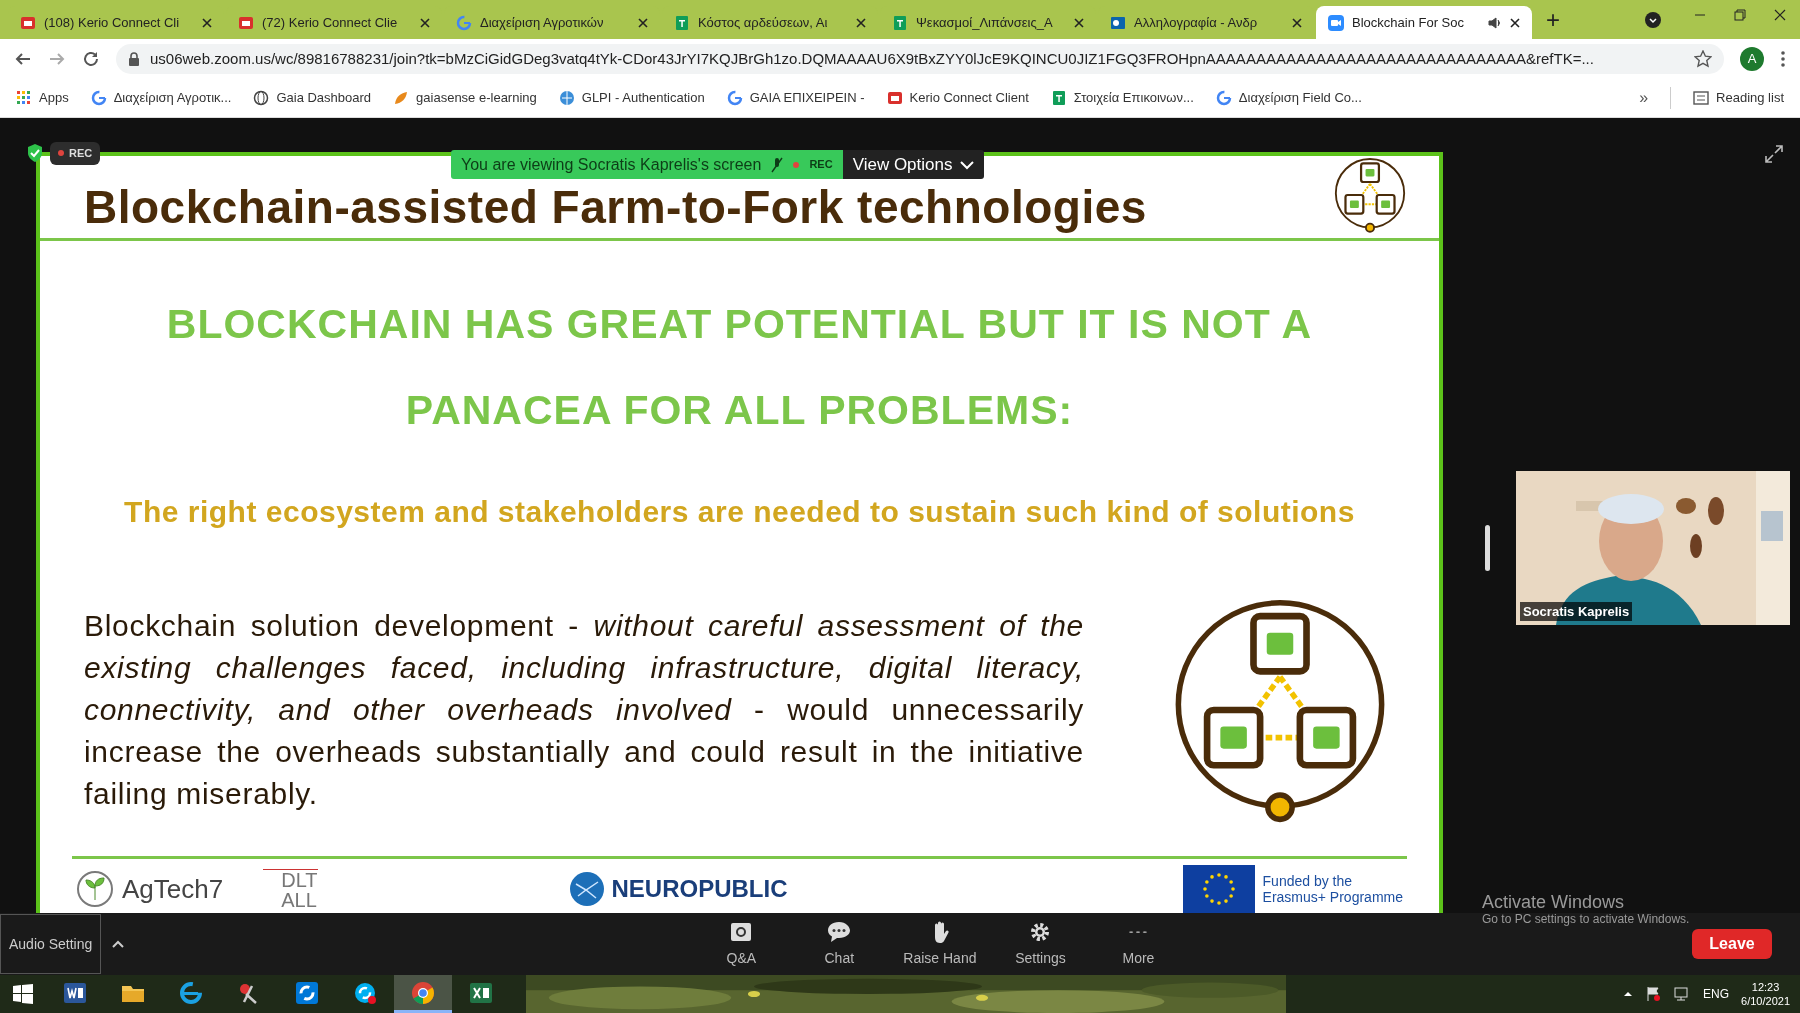 This screenshot has width=1800, height=1013. I want to click on programme-text: Erasmus+ Programme, so click(1332, 897).